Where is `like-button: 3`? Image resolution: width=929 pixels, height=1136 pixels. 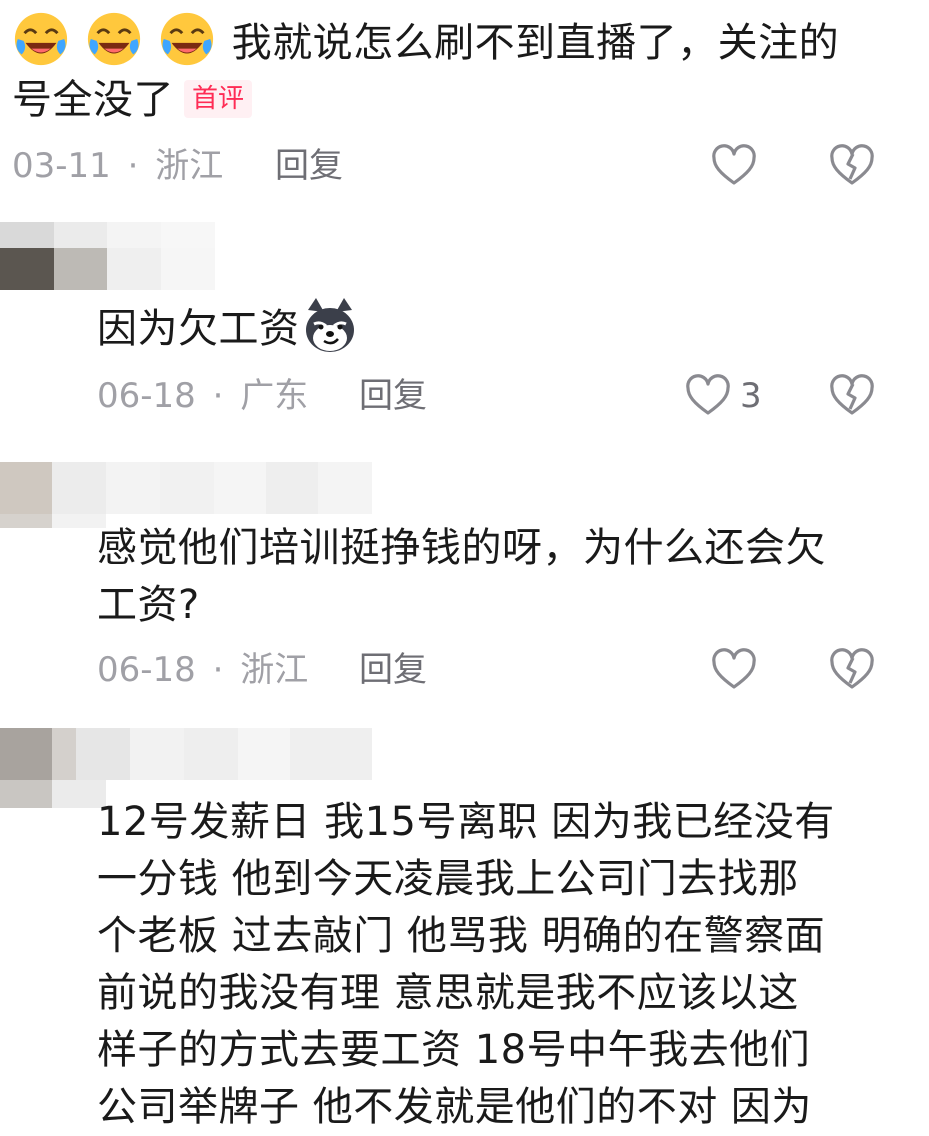 like-button: 3 is located at coordinates (723, 396).